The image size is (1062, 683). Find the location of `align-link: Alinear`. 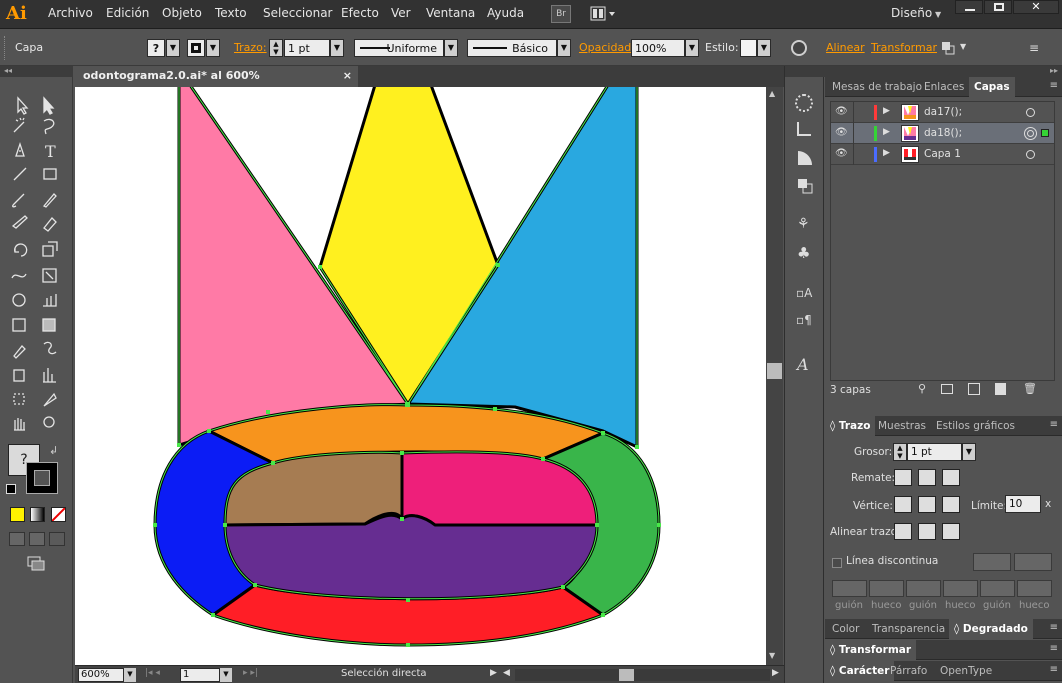

align-link: Alinear is located at coordinates (845, 48).